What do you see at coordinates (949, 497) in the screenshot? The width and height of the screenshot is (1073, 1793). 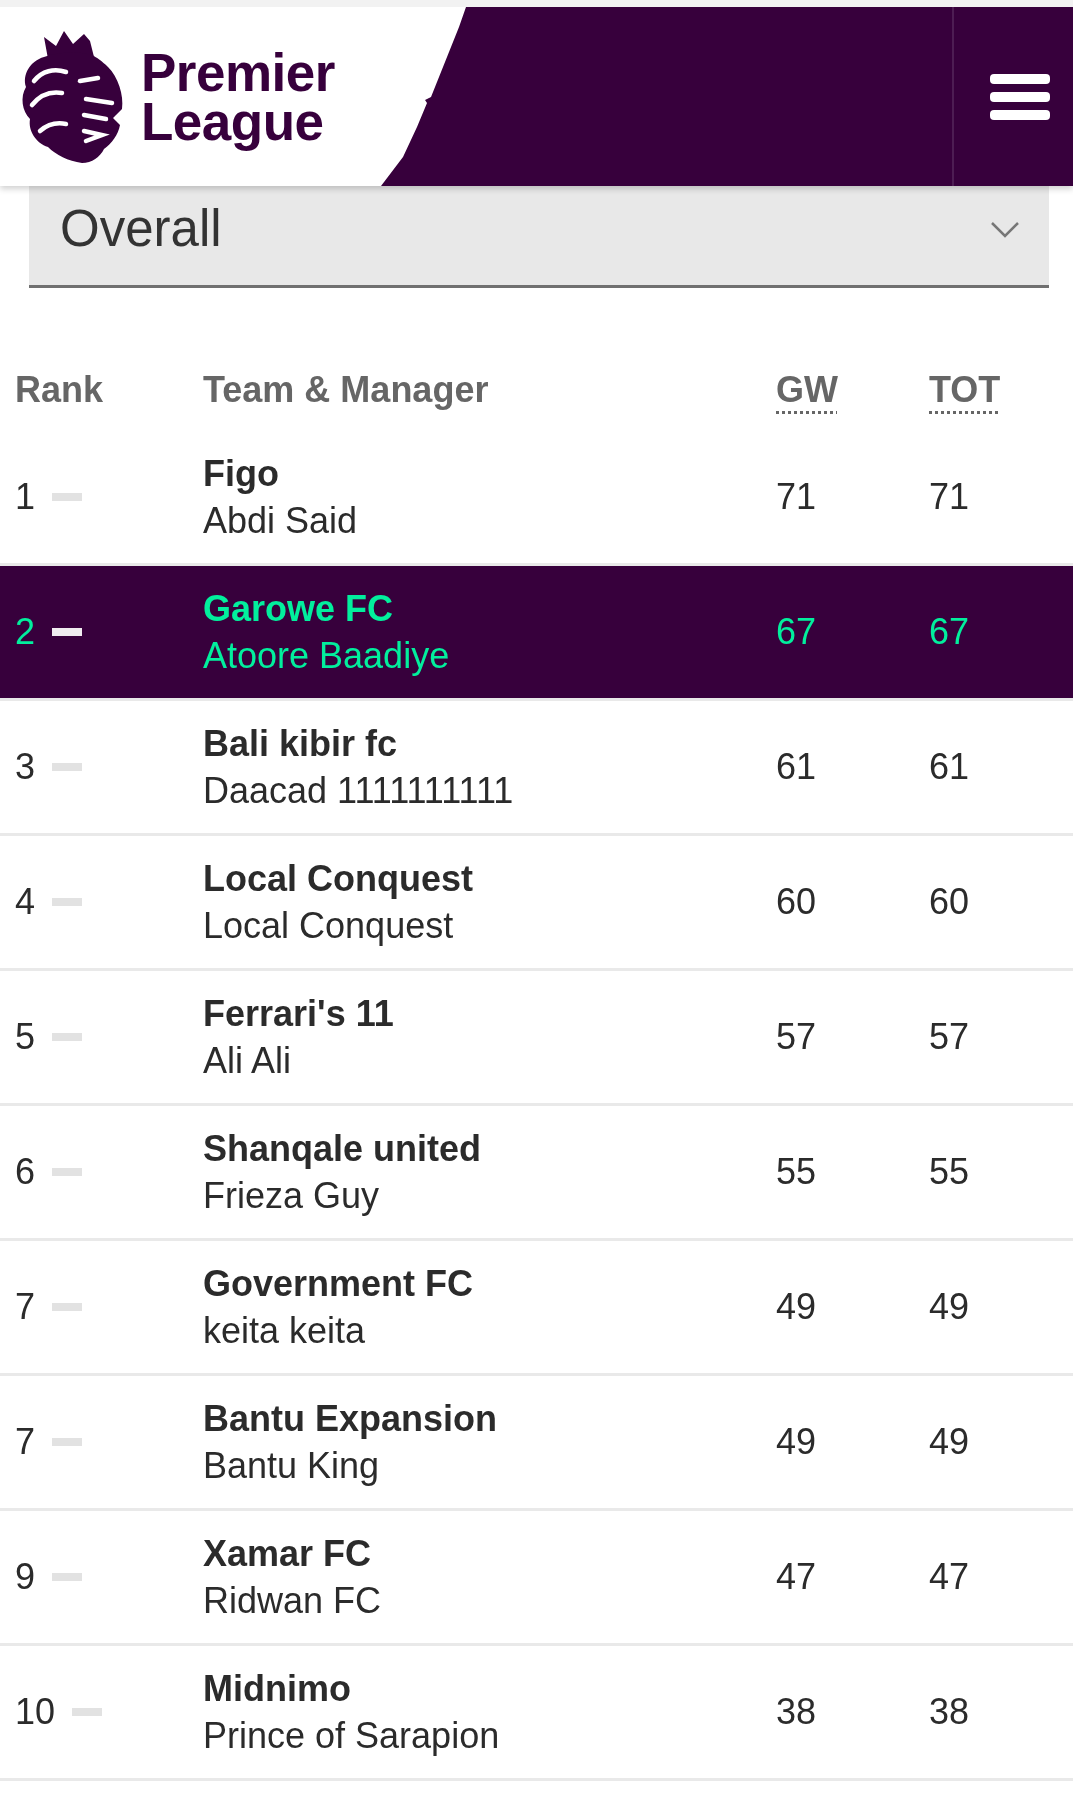 I see `total-points: 71` at bounding box center [949, 497].